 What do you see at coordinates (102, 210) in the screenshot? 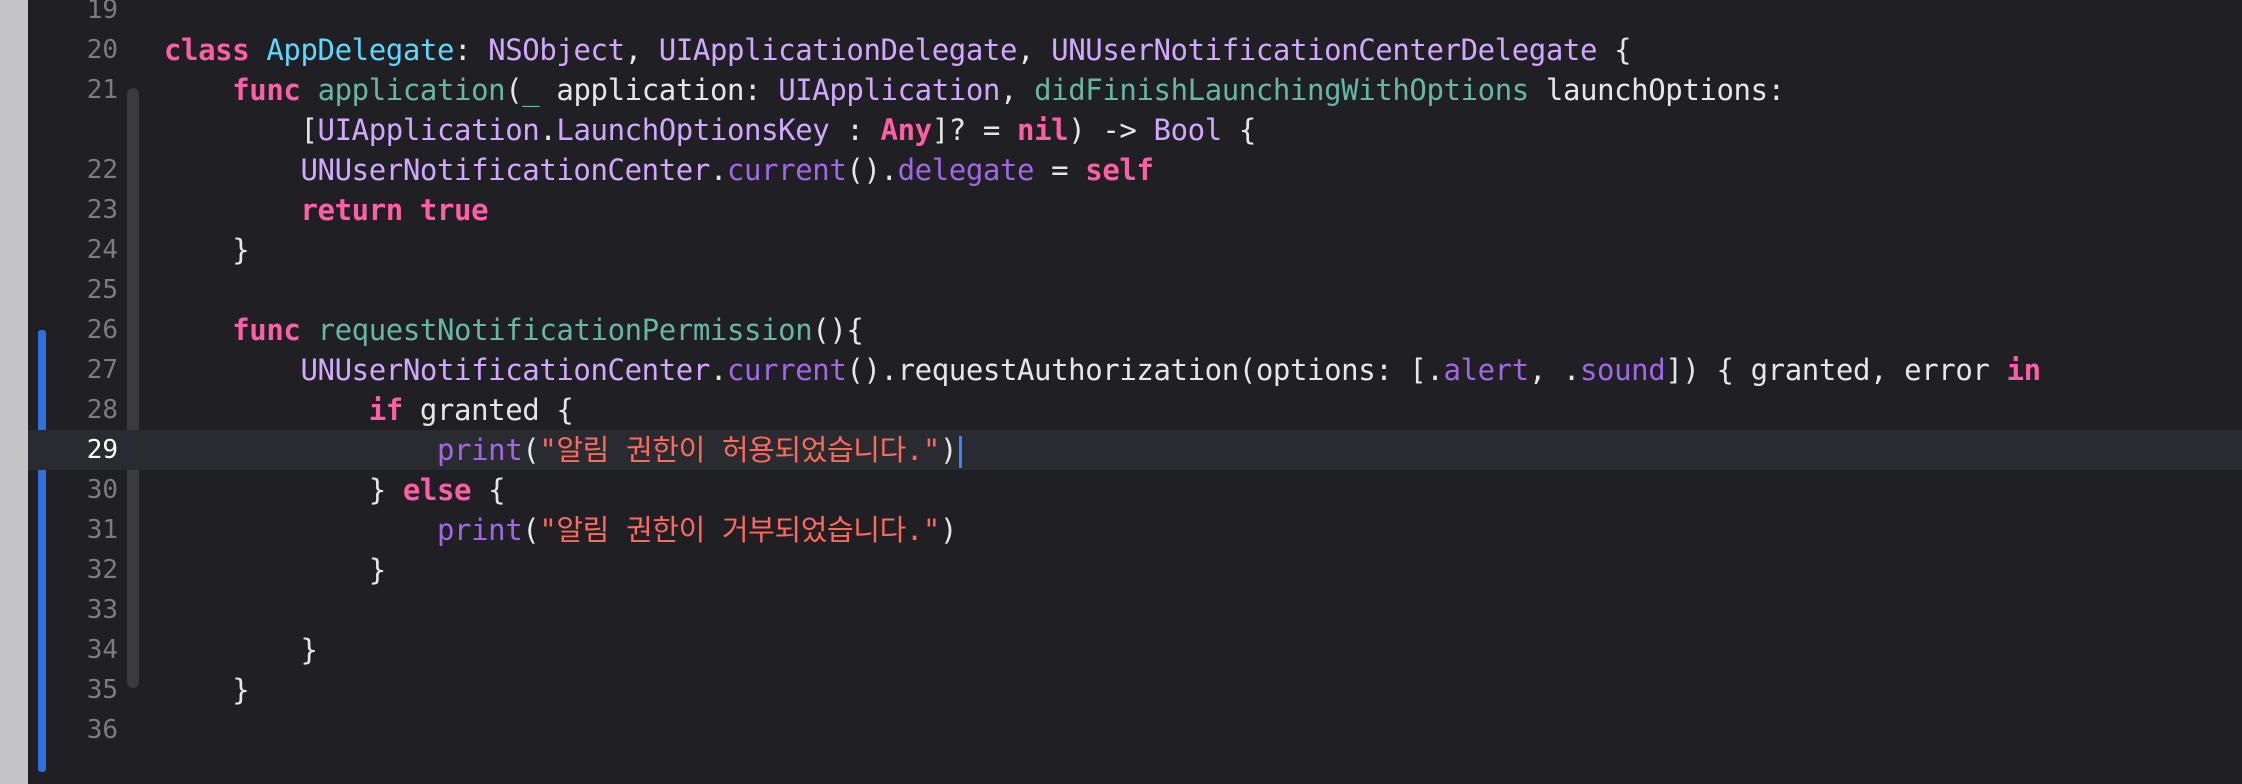
I see `line-number: 23` at bounding box center [102, 210].